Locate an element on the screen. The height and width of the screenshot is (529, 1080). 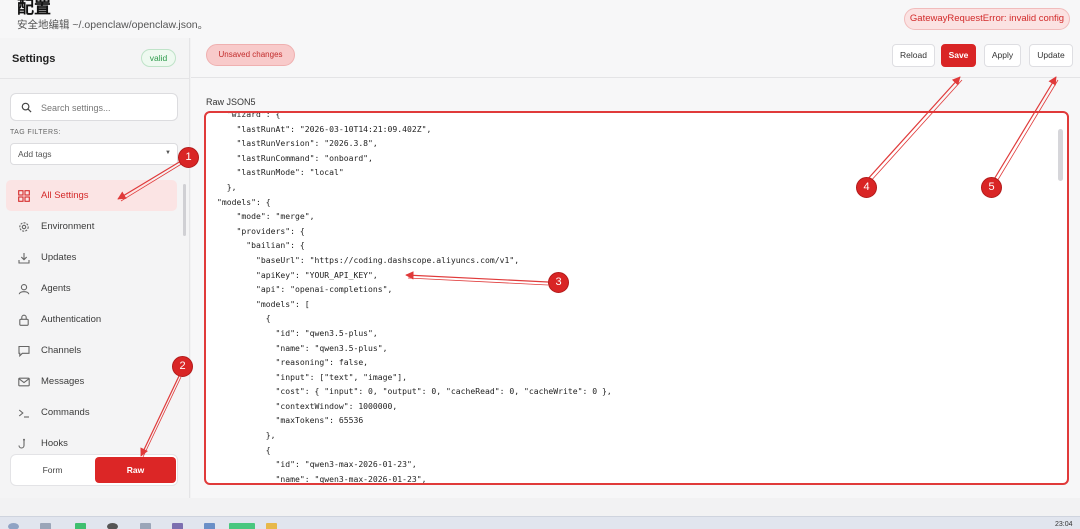
search-icon is located at coordinates (26, 107).